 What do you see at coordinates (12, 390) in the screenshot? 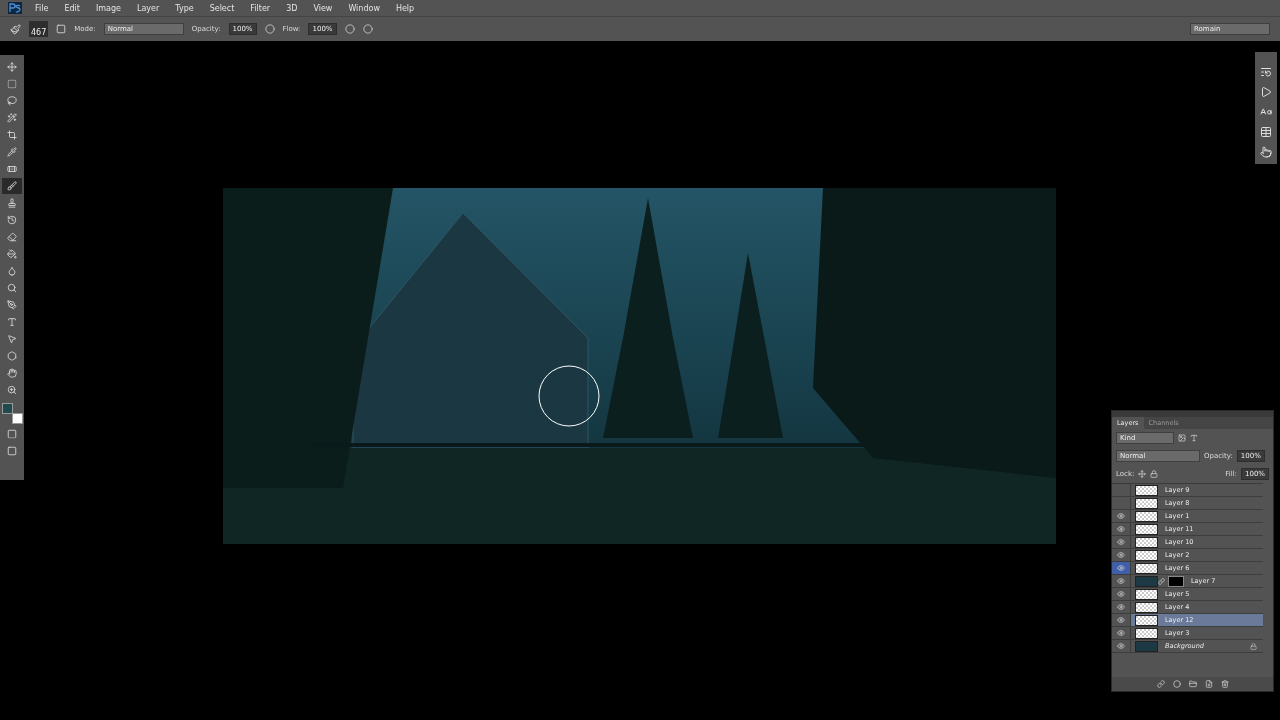
I see `zoom-icon` at bounding box center [12, 390].